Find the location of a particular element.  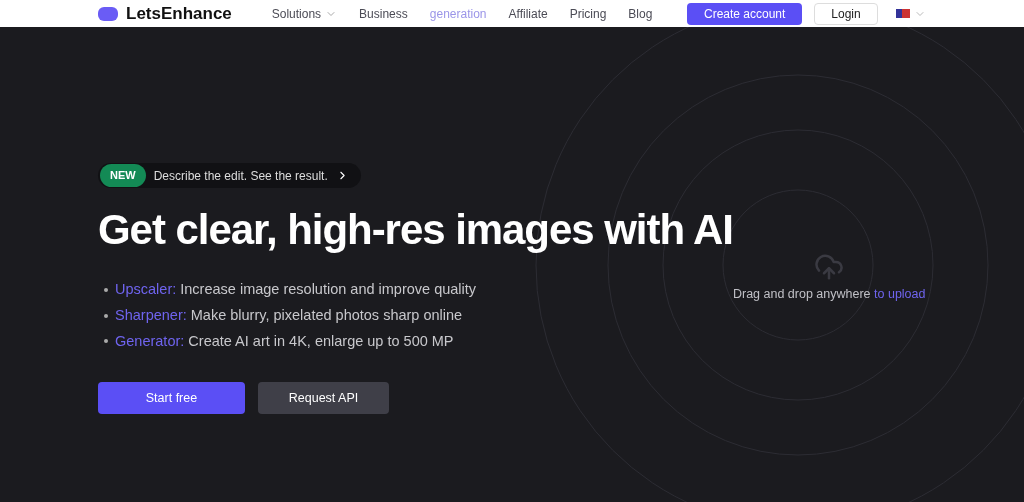

login-button: Login is located at coordinates (846, 13).